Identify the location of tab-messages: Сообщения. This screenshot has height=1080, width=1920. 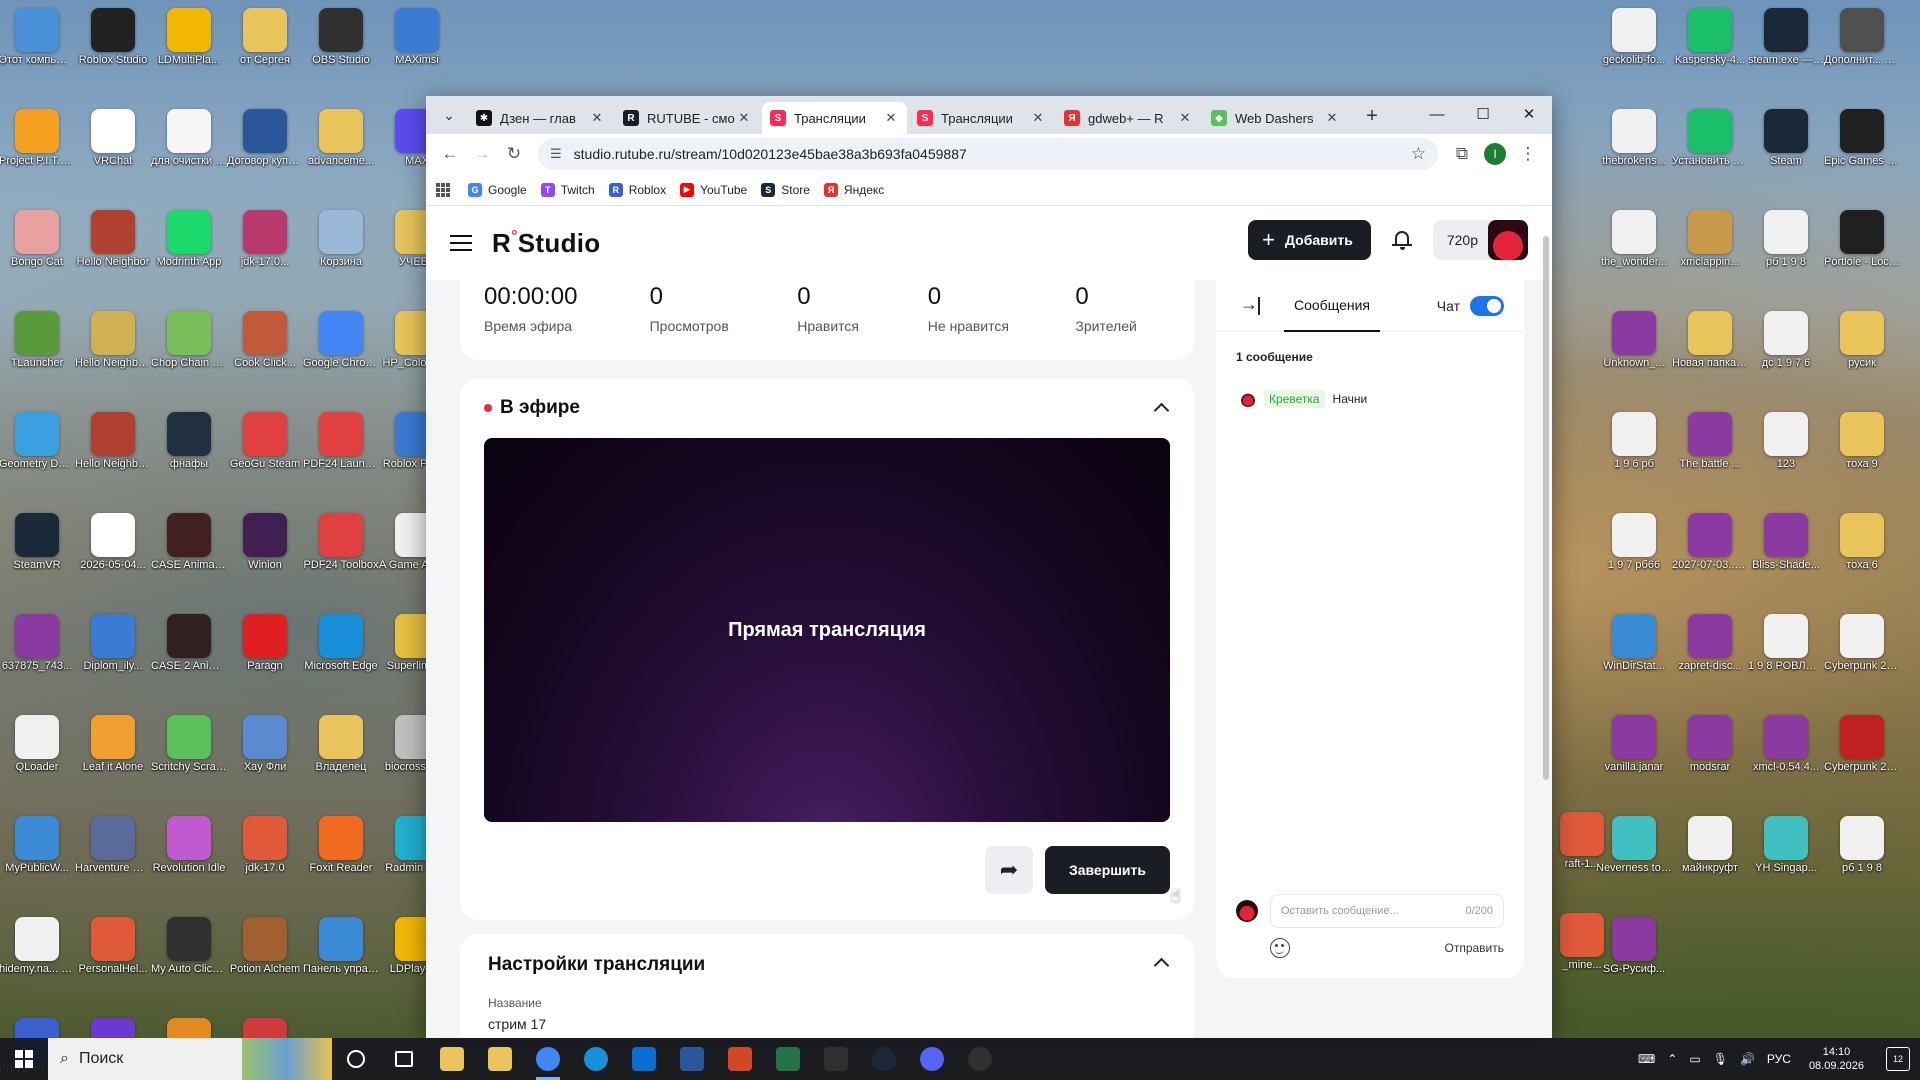
(1332, 306).